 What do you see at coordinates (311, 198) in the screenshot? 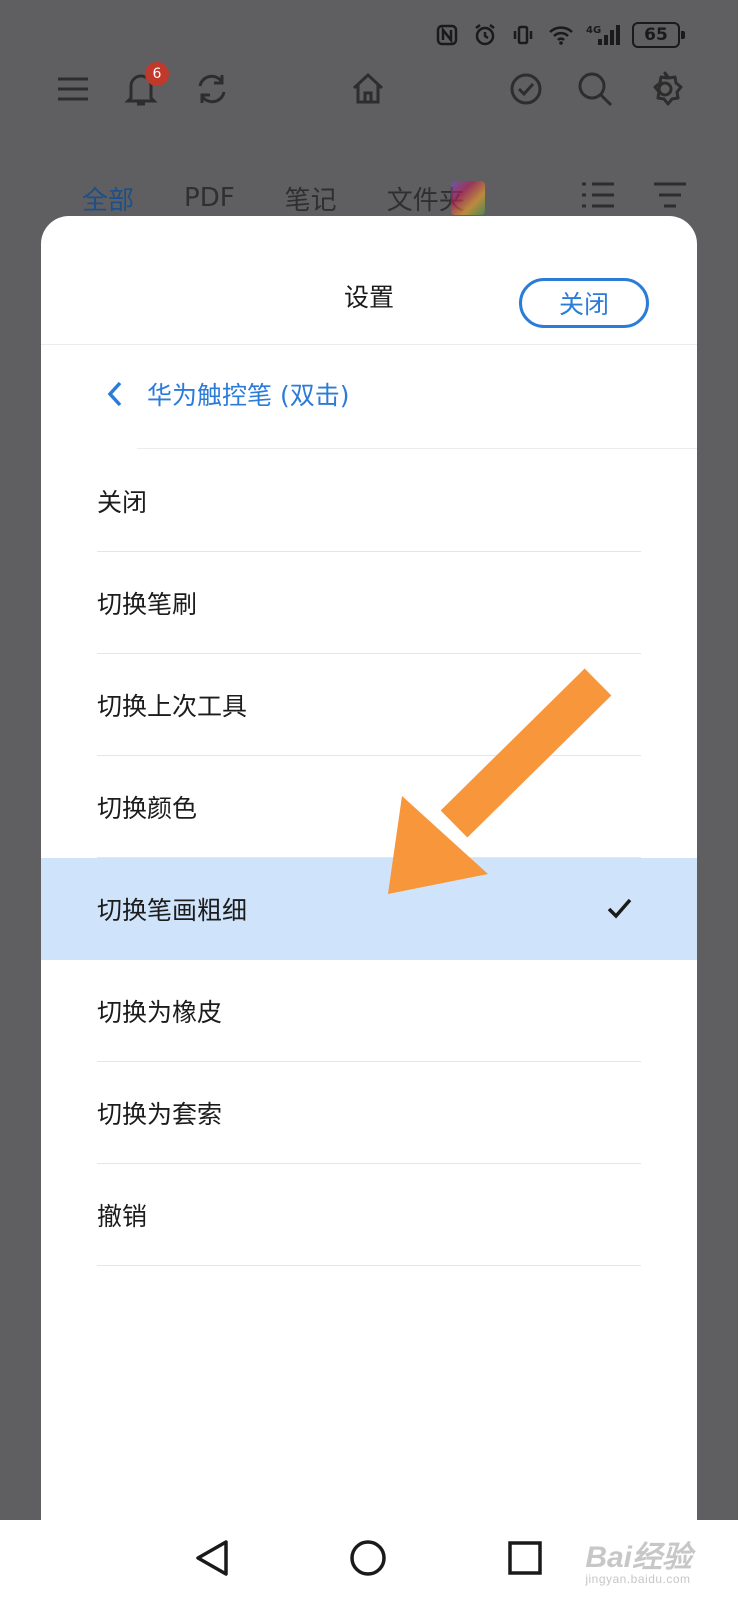
I see `tab-notes: 笔记` at bounding box center [311, 198].